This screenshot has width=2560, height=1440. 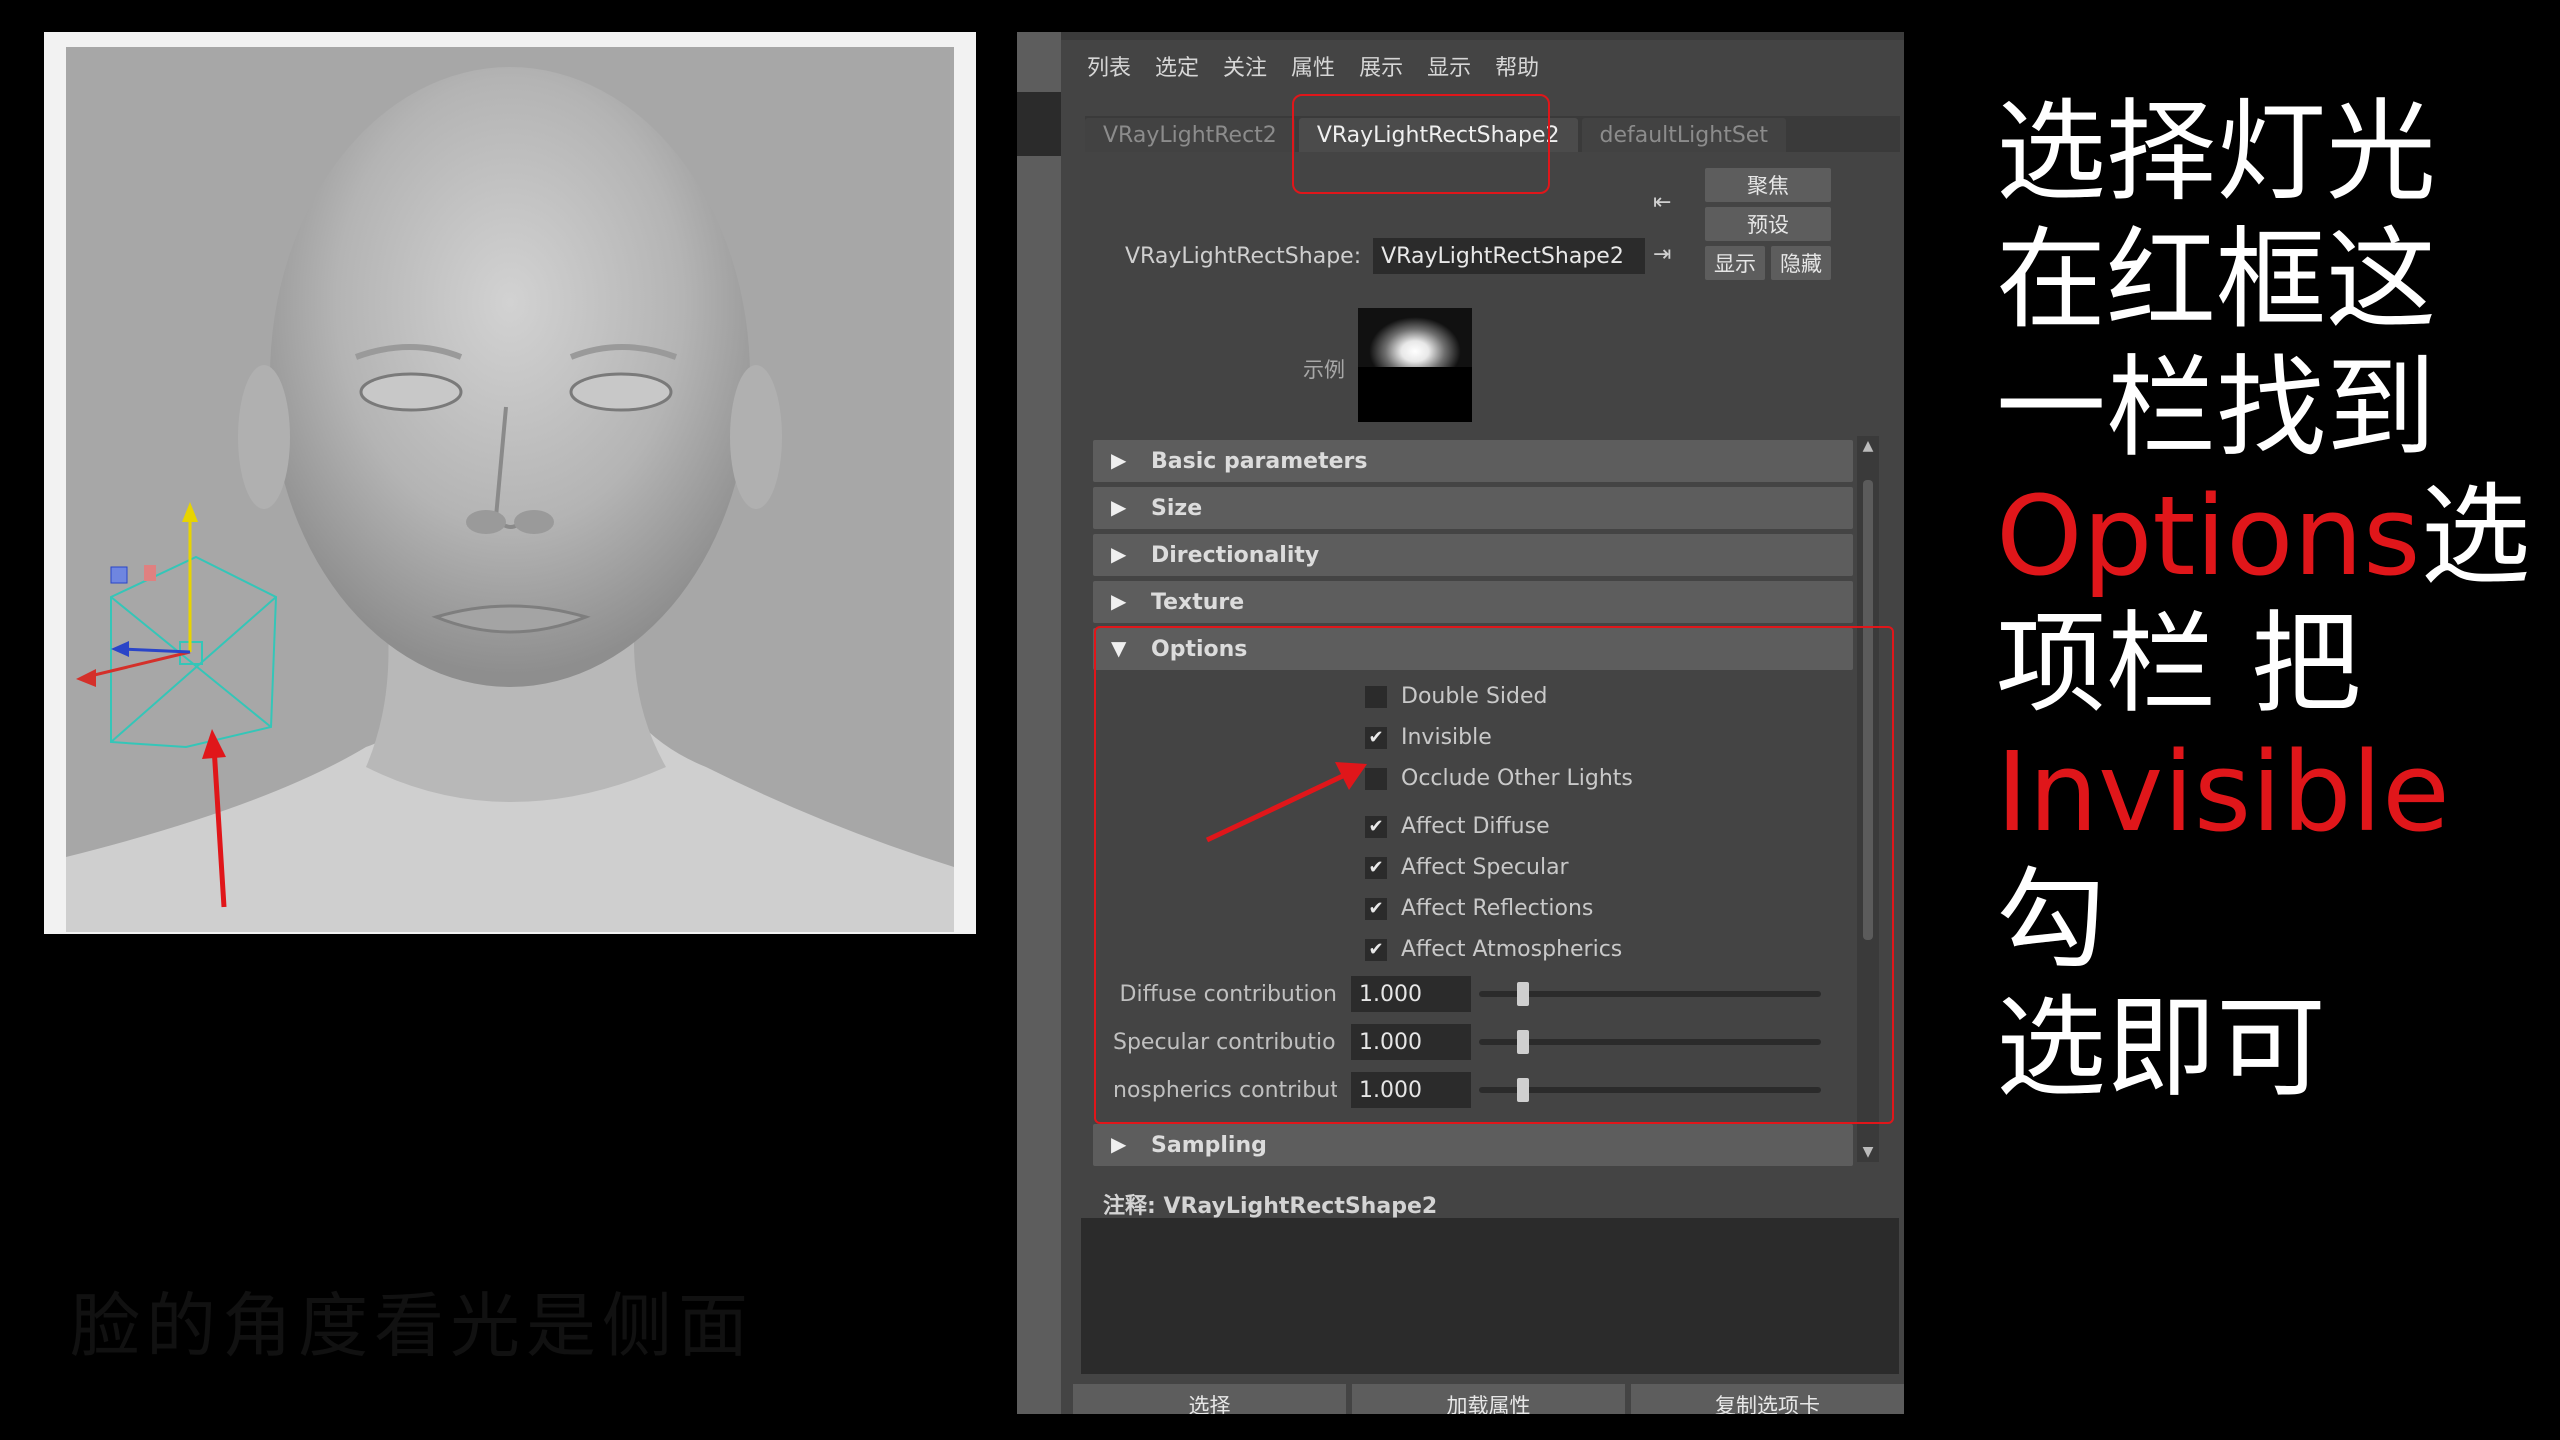 I want to click on diffuse-contribution-label: Diffuse contribution, so click(x=1228, y=994).